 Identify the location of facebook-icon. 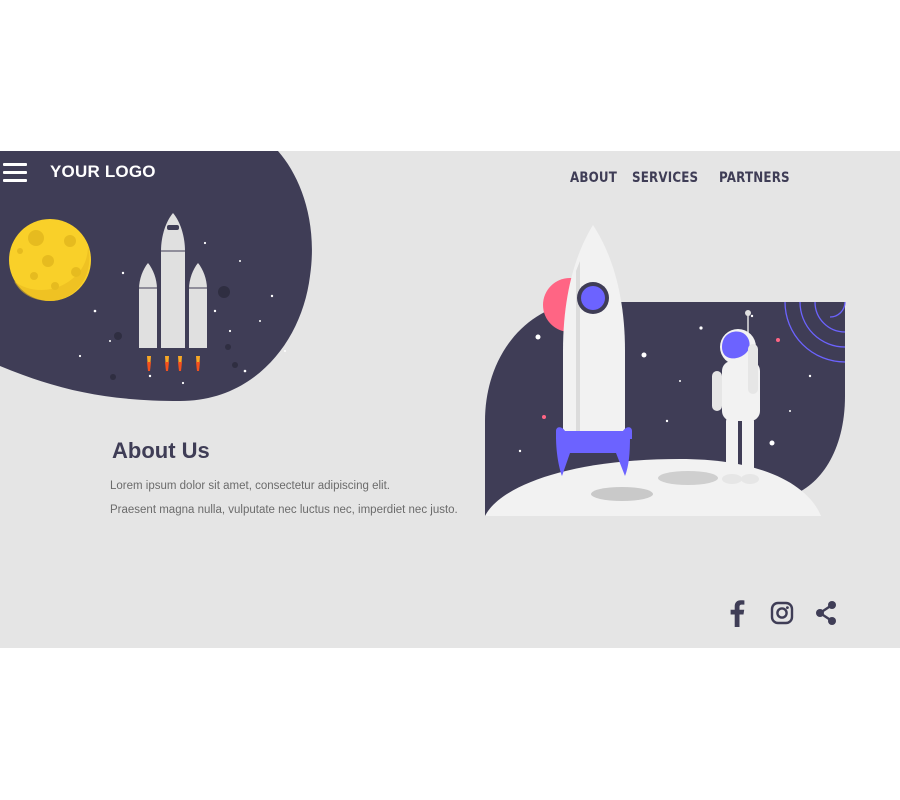
(737, 613).